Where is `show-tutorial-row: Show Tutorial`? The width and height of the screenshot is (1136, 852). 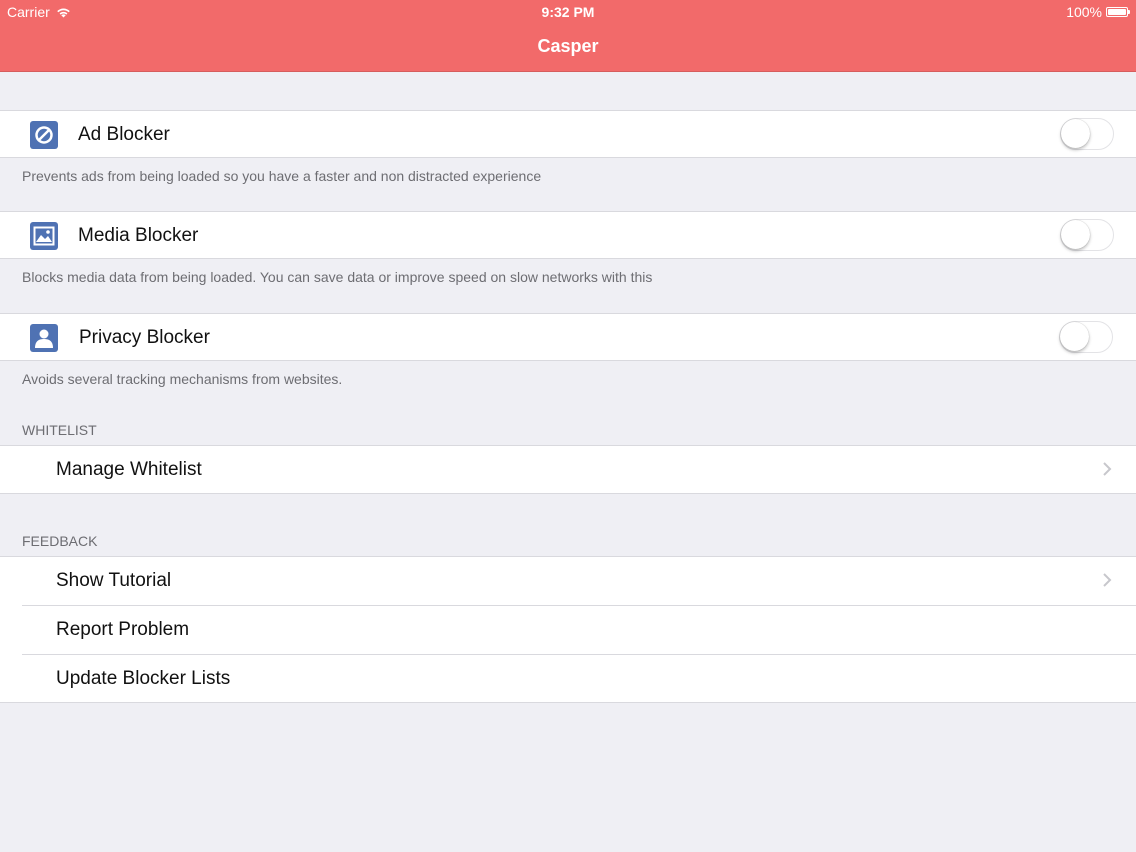
show-tutorial-row: Show Tutorial is located at coordinates (568, 581).